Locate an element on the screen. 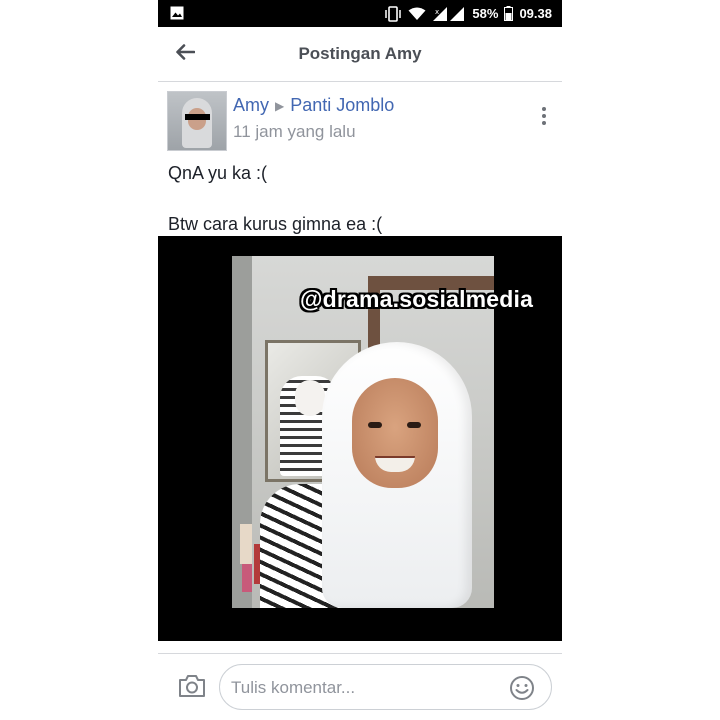 The height and width of the screenshot is (720, 720). author-name-link: Amy is located at coordinates (251, 105).